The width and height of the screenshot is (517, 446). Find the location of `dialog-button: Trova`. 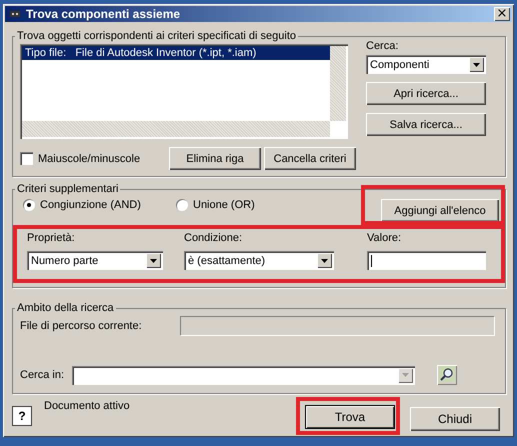

dialog-button: Trova is located at coordinates (350, 417).